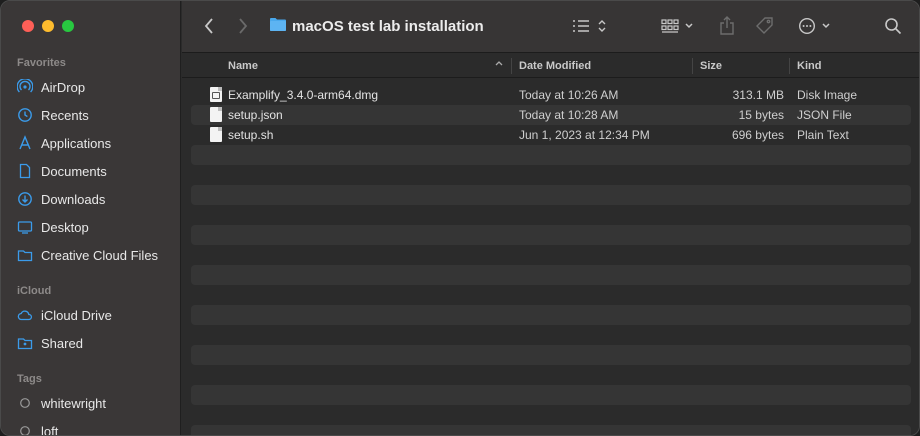  Describe the element at coordinates (824, 115) in the screenshot. I see `file-kind: JSON File` at that location.